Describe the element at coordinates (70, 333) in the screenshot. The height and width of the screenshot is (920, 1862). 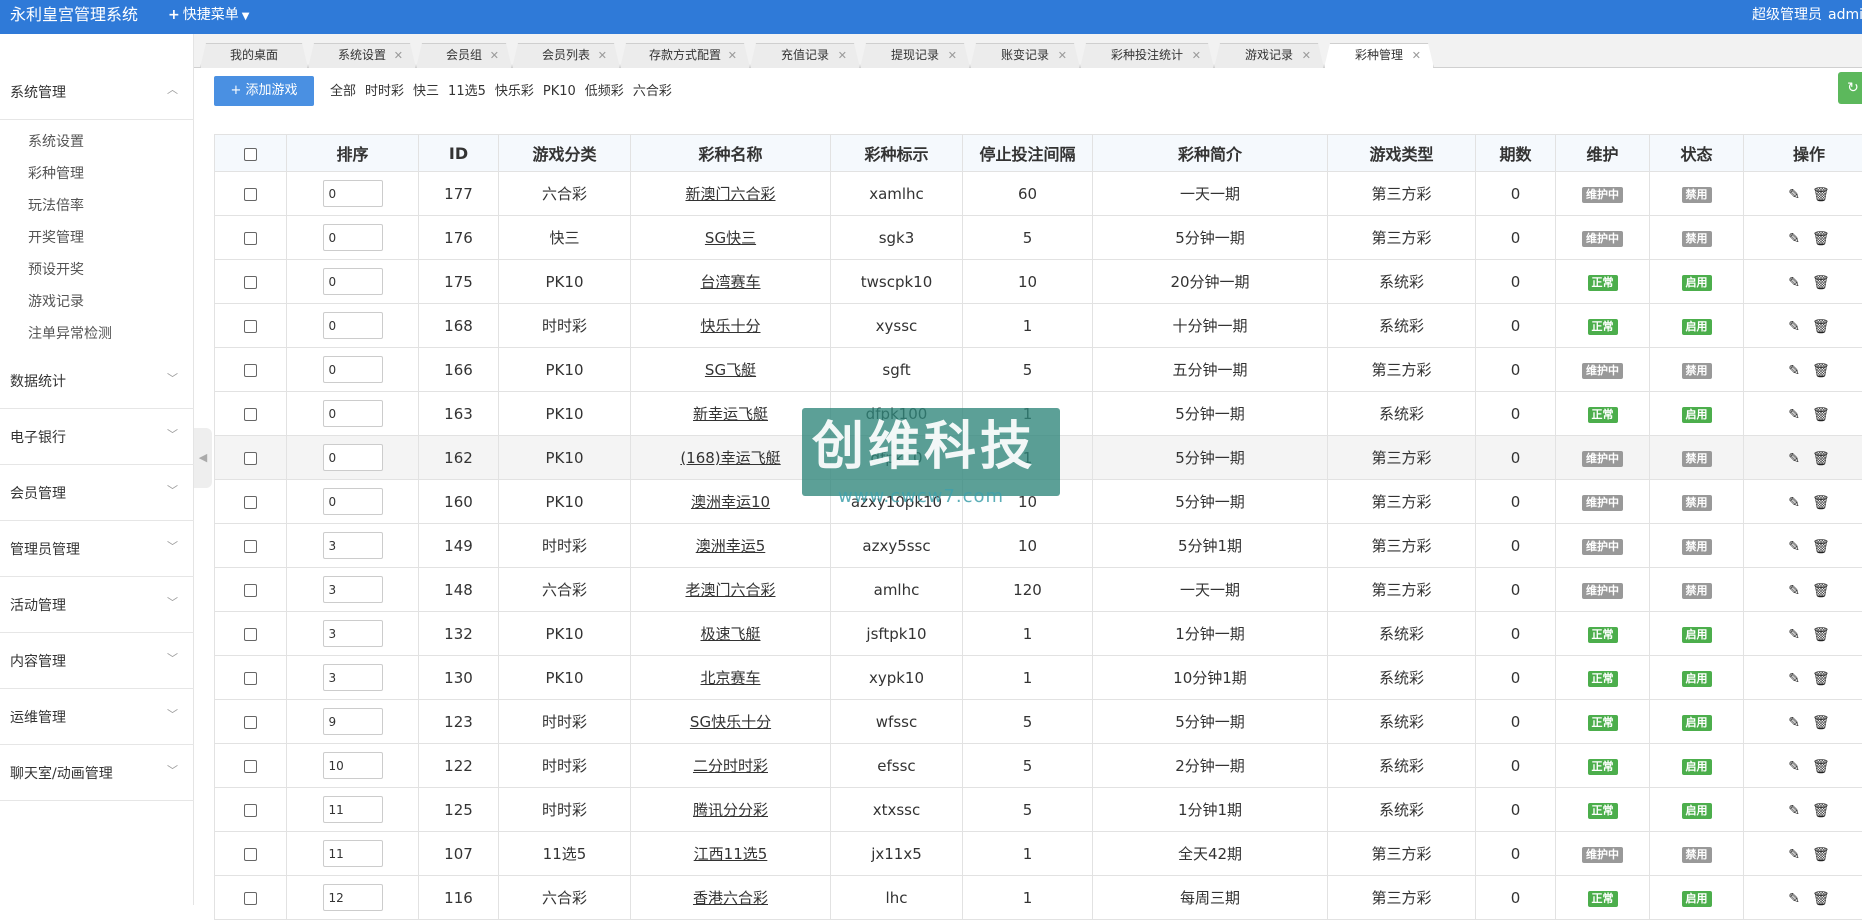
I see `sidebar-item-bet-anomaly: 注单异常检测` at that location.